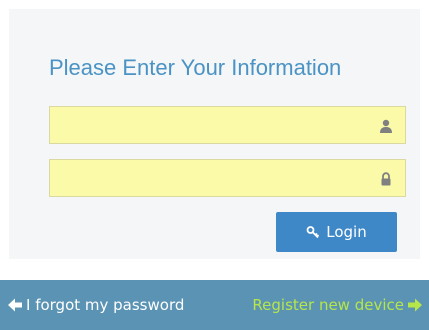  Describe the element at coordinates (15, 305) in the screenshot. I see `arrow-left-icon` at that location.